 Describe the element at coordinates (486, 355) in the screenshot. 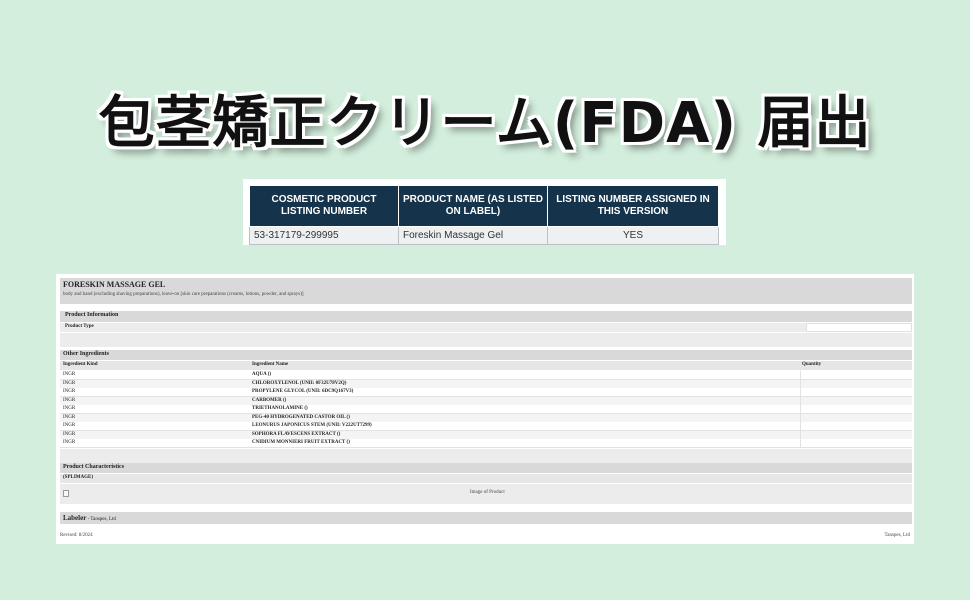

I see `other-ingredients-bar` at that location.